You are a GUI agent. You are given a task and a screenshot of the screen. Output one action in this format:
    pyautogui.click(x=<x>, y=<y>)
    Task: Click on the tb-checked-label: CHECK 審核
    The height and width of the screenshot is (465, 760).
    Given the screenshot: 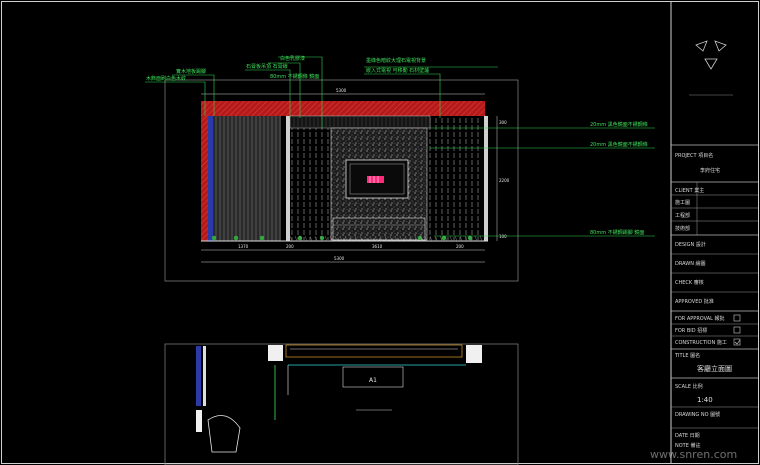 What is the action you would take?
    pyautogui.click(x=689, y=282)
    